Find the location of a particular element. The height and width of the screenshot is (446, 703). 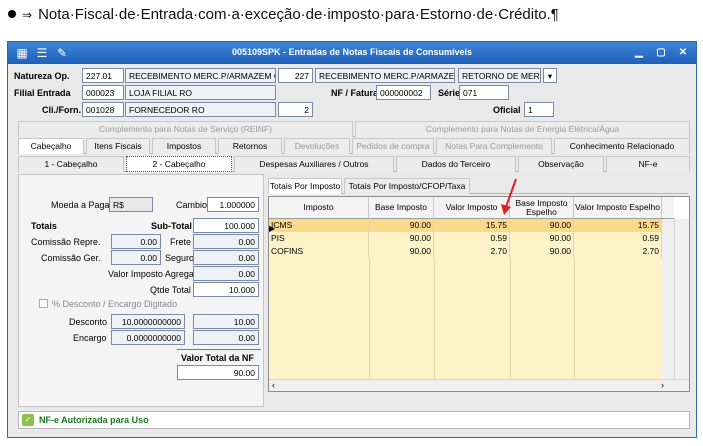

qtde-field: 10.000 is located at coordinates (226, 289).